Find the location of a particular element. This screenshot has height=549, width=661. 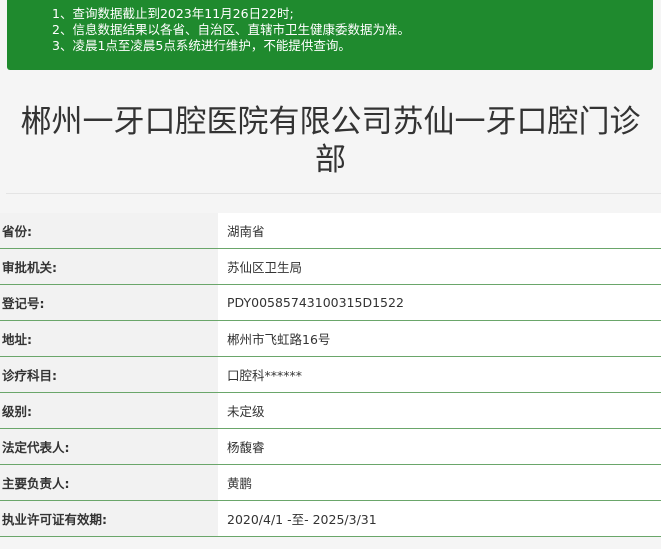

table-row: 地址: 郴州市飞虹路16号 is located at coordinates (330, 339).